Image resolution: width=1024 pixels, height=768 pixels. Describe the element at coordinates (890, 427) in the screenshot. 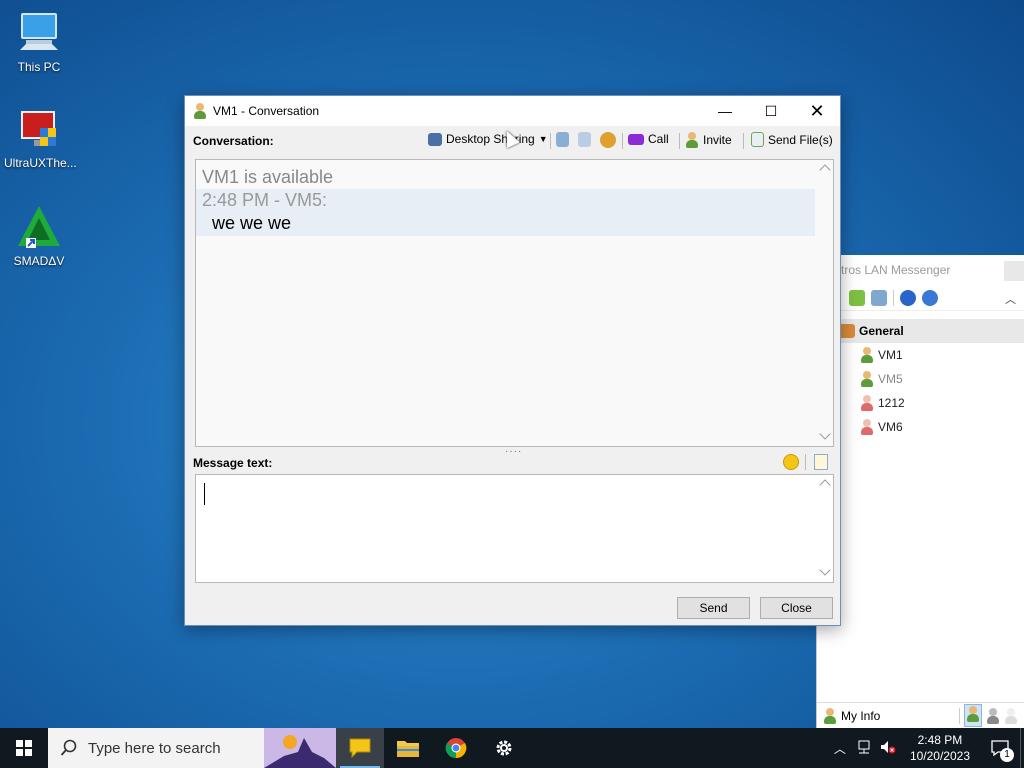

I see `contact-name: VM6` at that location.